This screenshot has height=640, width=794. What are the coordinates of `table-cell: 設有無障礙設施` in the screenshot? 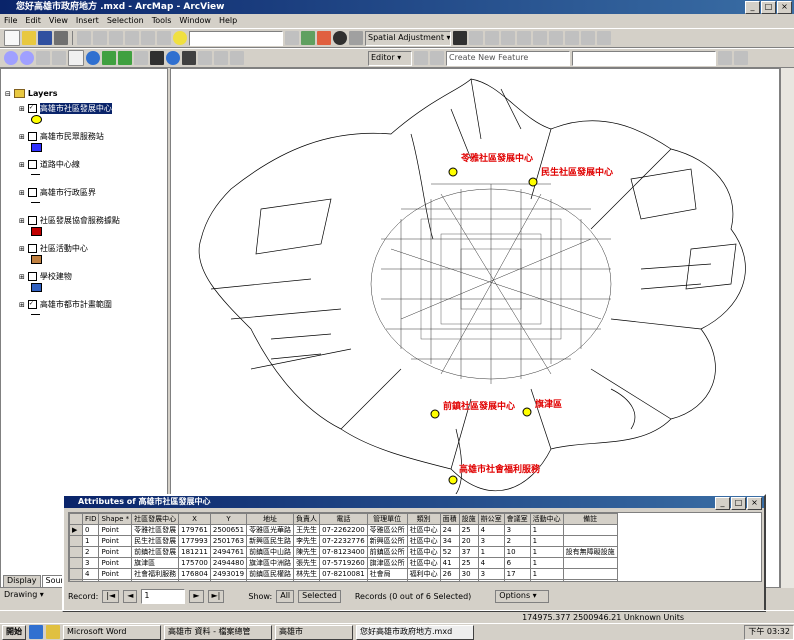 It's located at (590, 580).